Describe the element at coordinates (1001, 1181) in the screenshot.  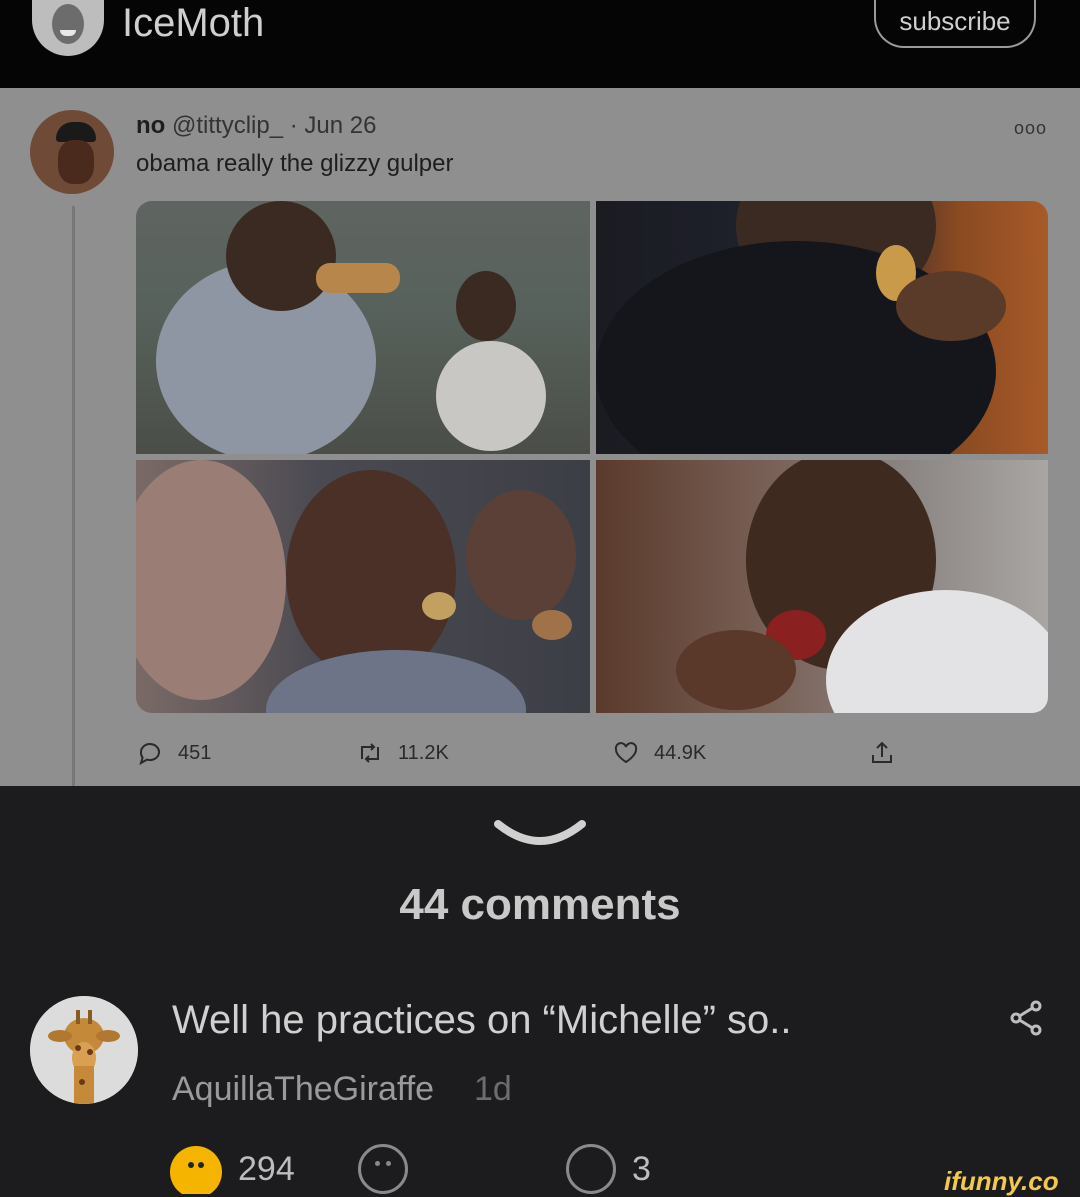
I see `ifunny-watermark: ifunny.co` at that location.